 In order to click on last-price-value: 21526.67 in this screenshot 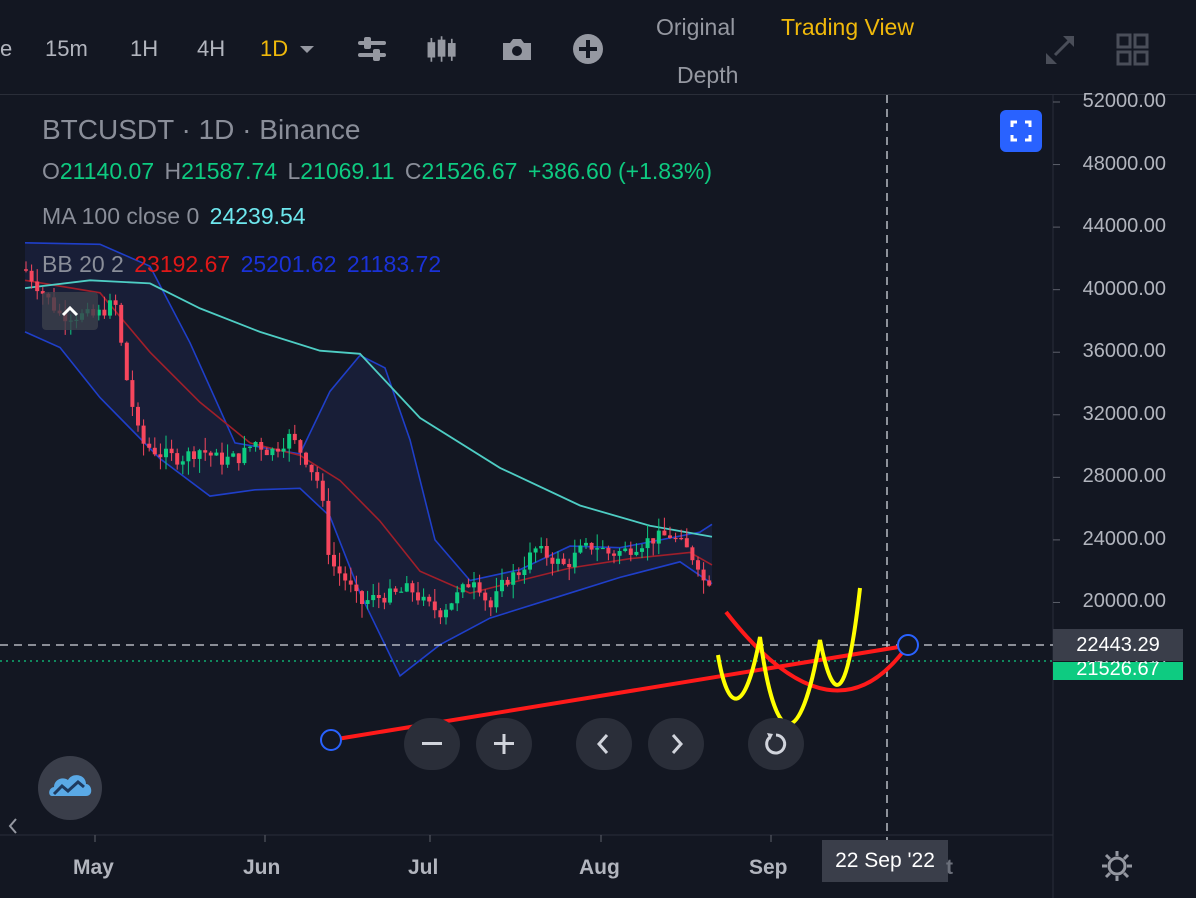, I will do `click(1118, 671)`.